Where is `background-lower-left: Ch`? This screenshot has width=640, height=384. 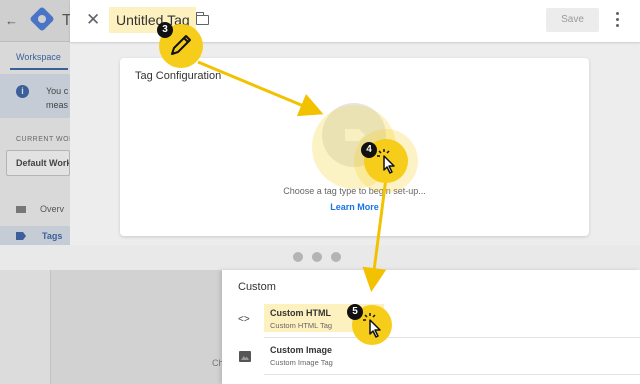
background-lower-left: Ch is located at coordinates (112, 327).